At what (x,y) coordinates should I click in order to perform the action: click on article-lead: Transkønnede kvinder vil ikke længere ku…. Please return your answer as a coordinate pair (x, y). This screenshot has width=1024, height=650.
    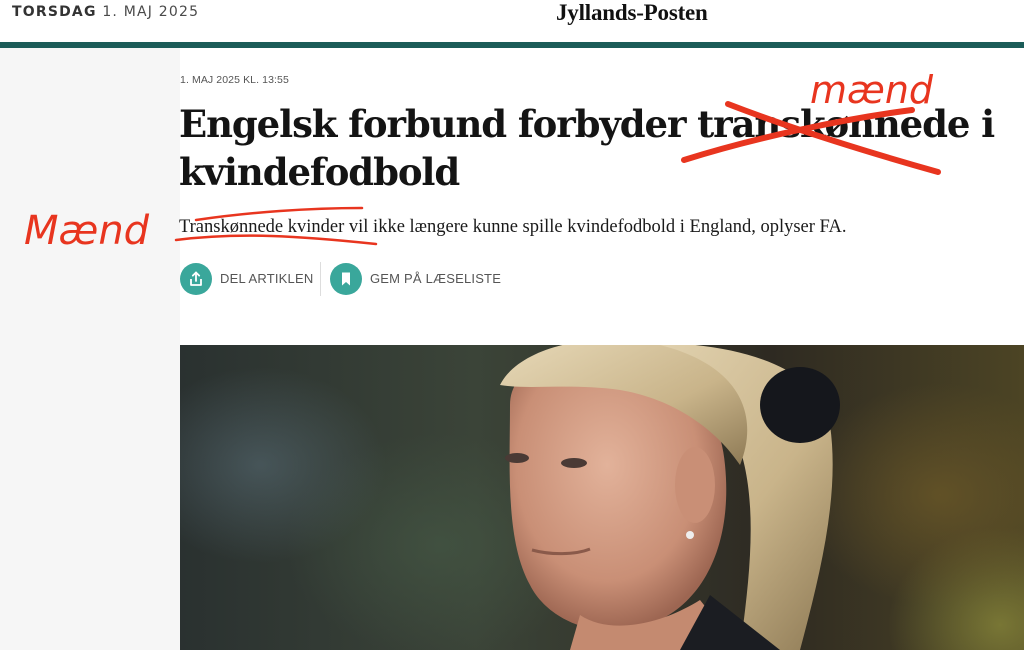
    Looking at the image, I should click on (513, 227).